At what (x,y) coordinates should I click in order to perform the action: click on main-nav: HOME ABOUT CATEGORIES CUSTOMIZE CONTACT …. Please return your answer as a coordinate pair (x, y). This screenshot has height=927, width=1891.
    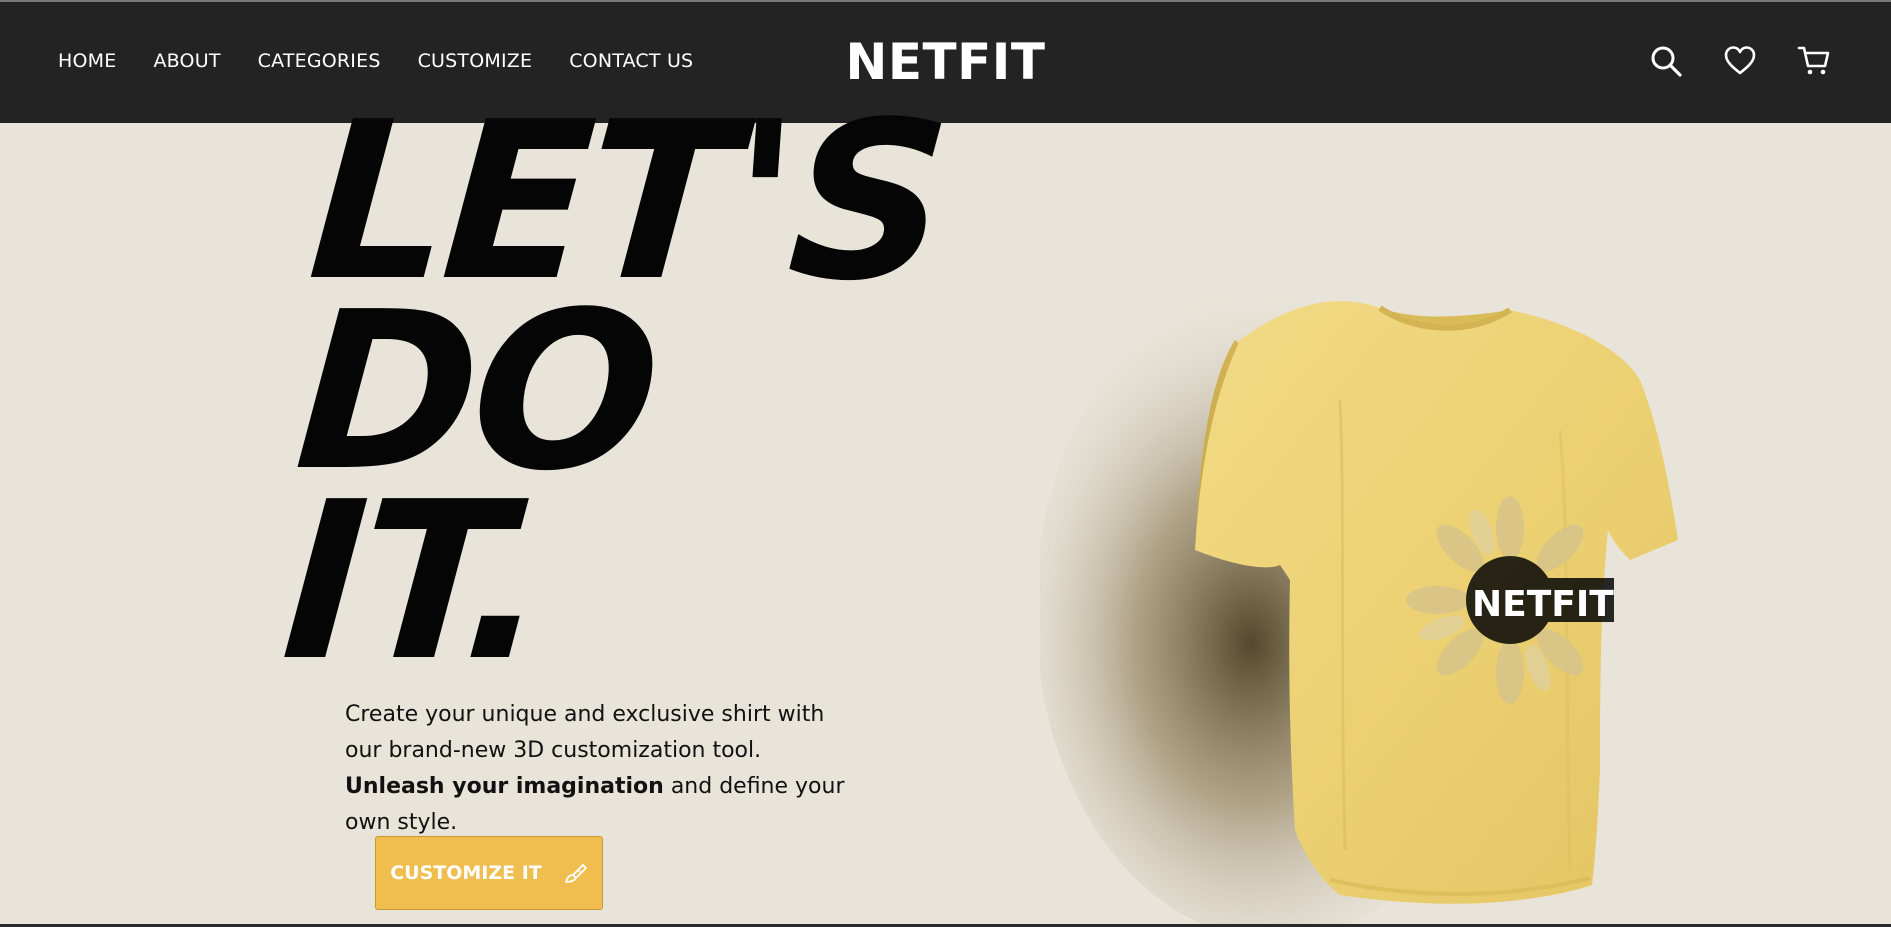
    Looking at the image, I should click on (394, 61).